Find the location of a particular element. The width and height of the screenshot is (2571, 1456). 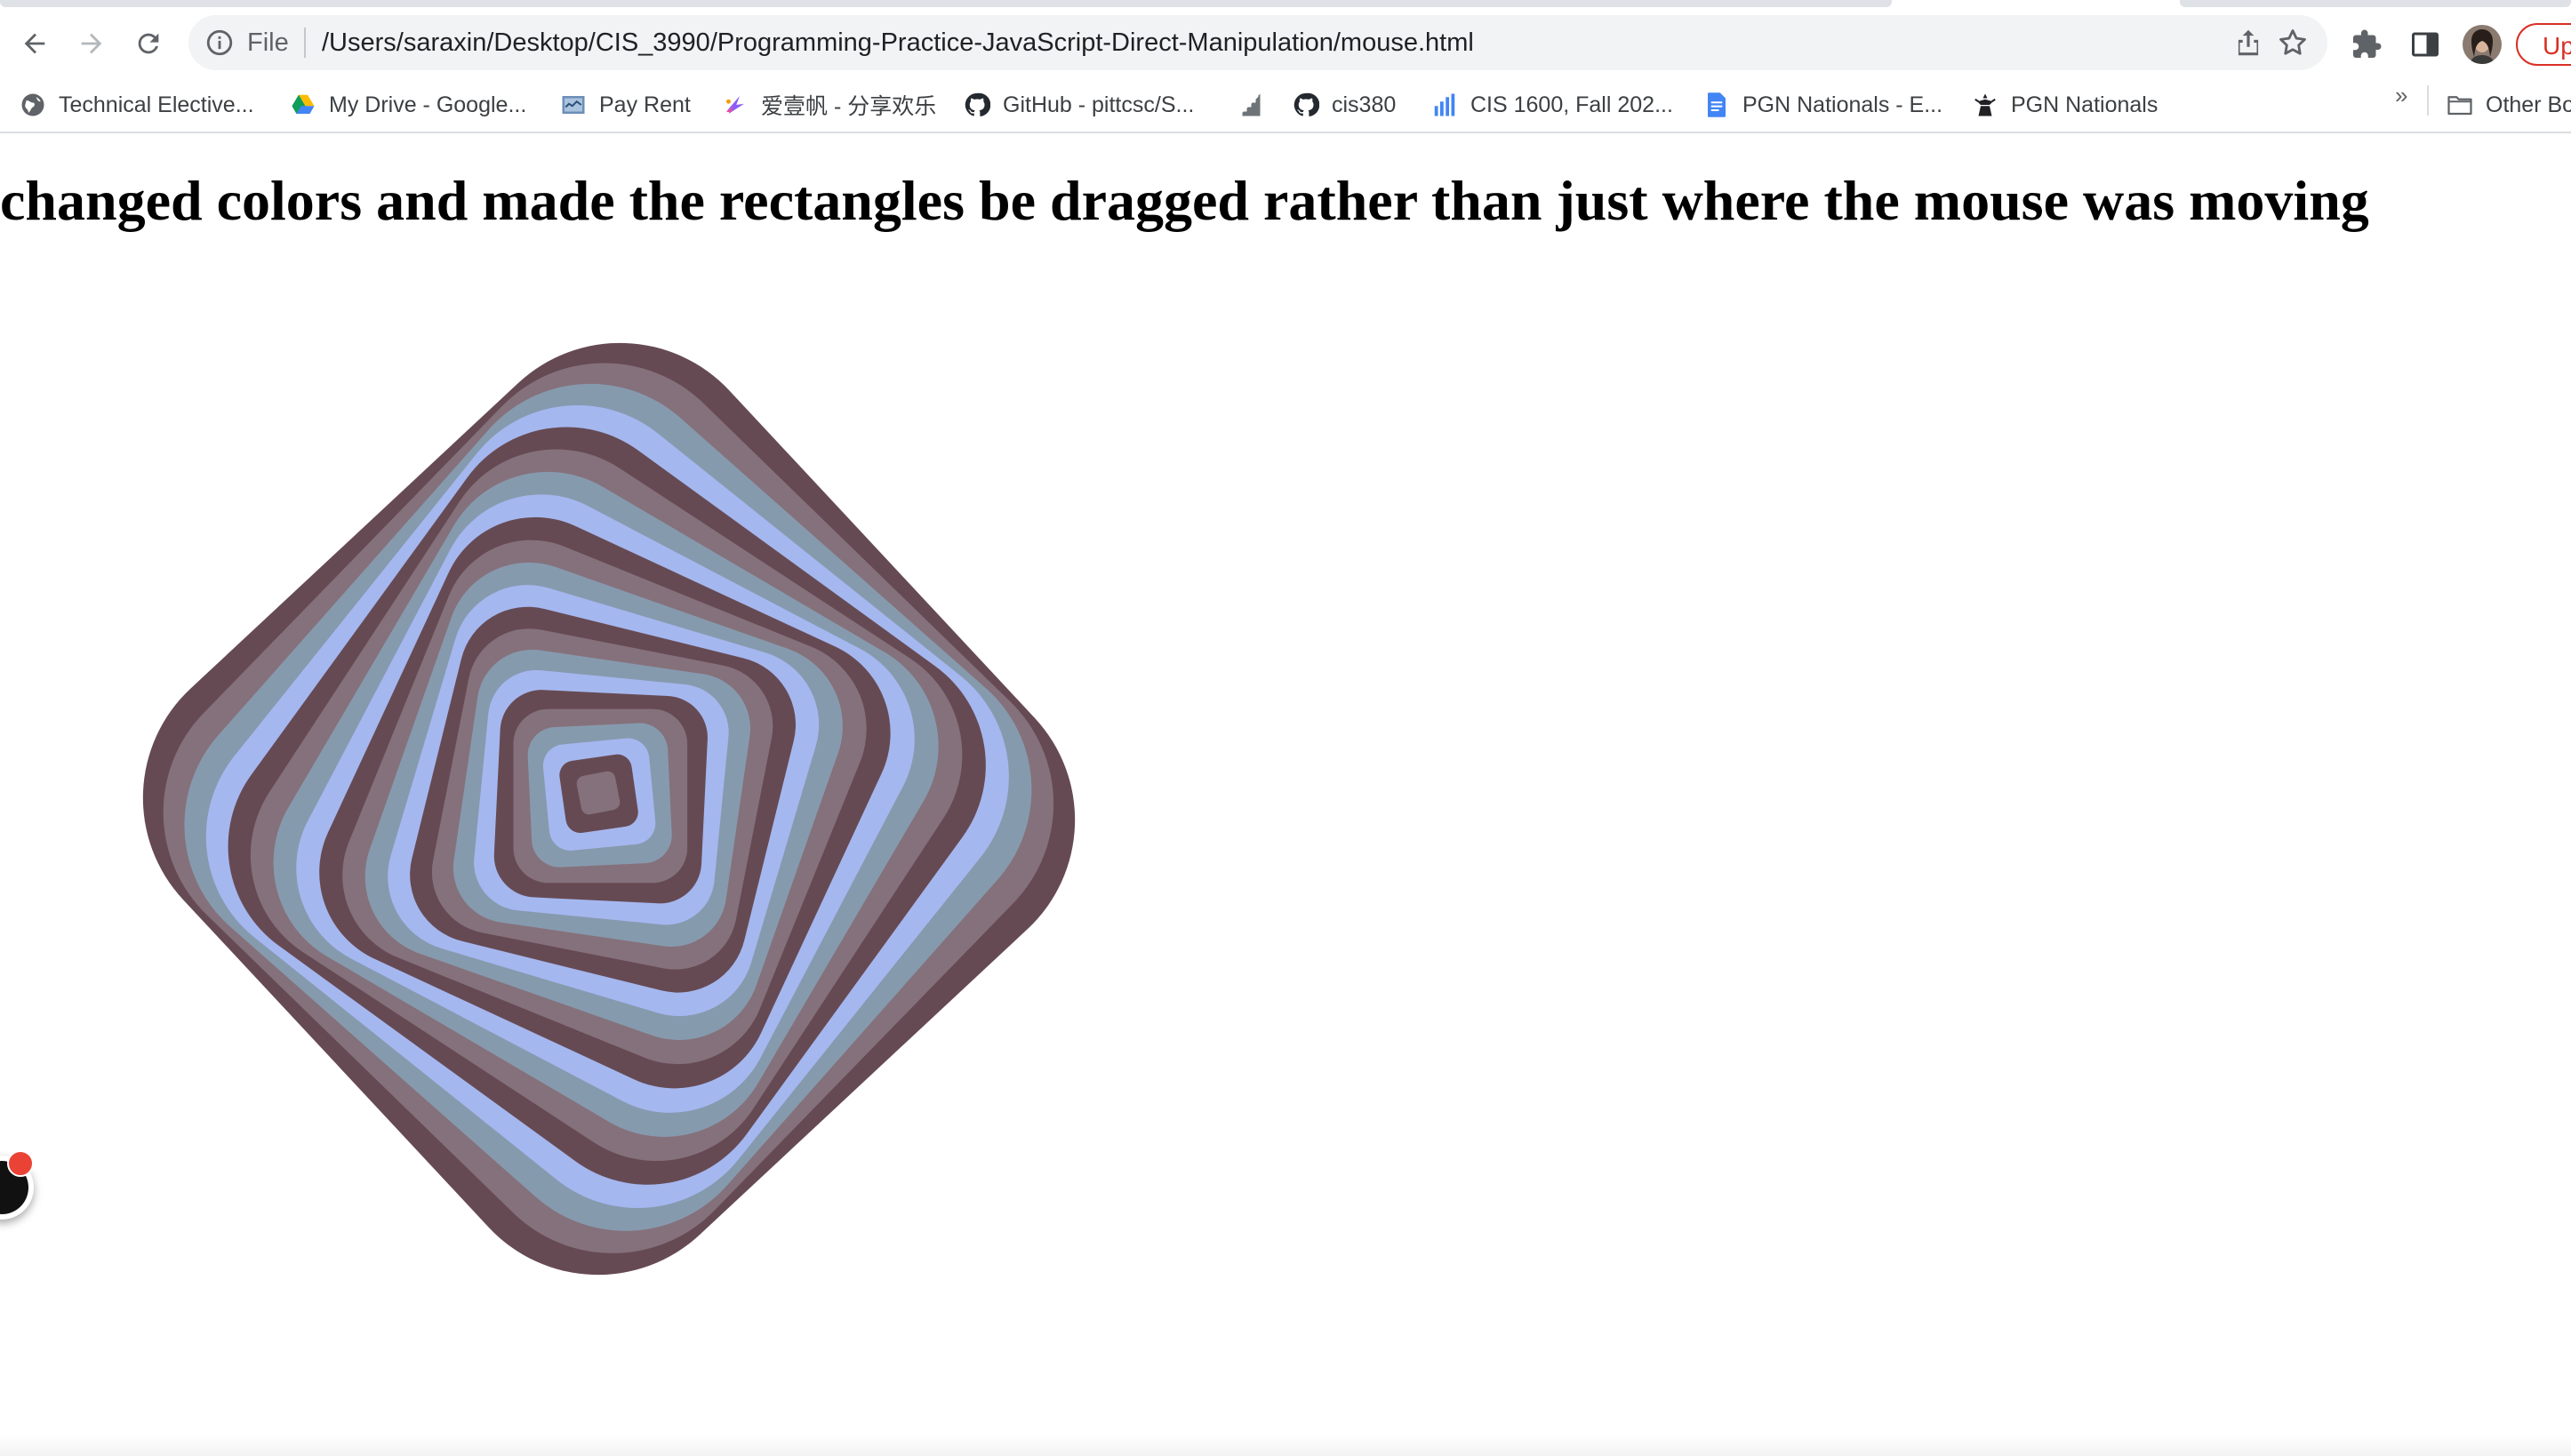

folder-icon is located at coordinates (2460, 105).